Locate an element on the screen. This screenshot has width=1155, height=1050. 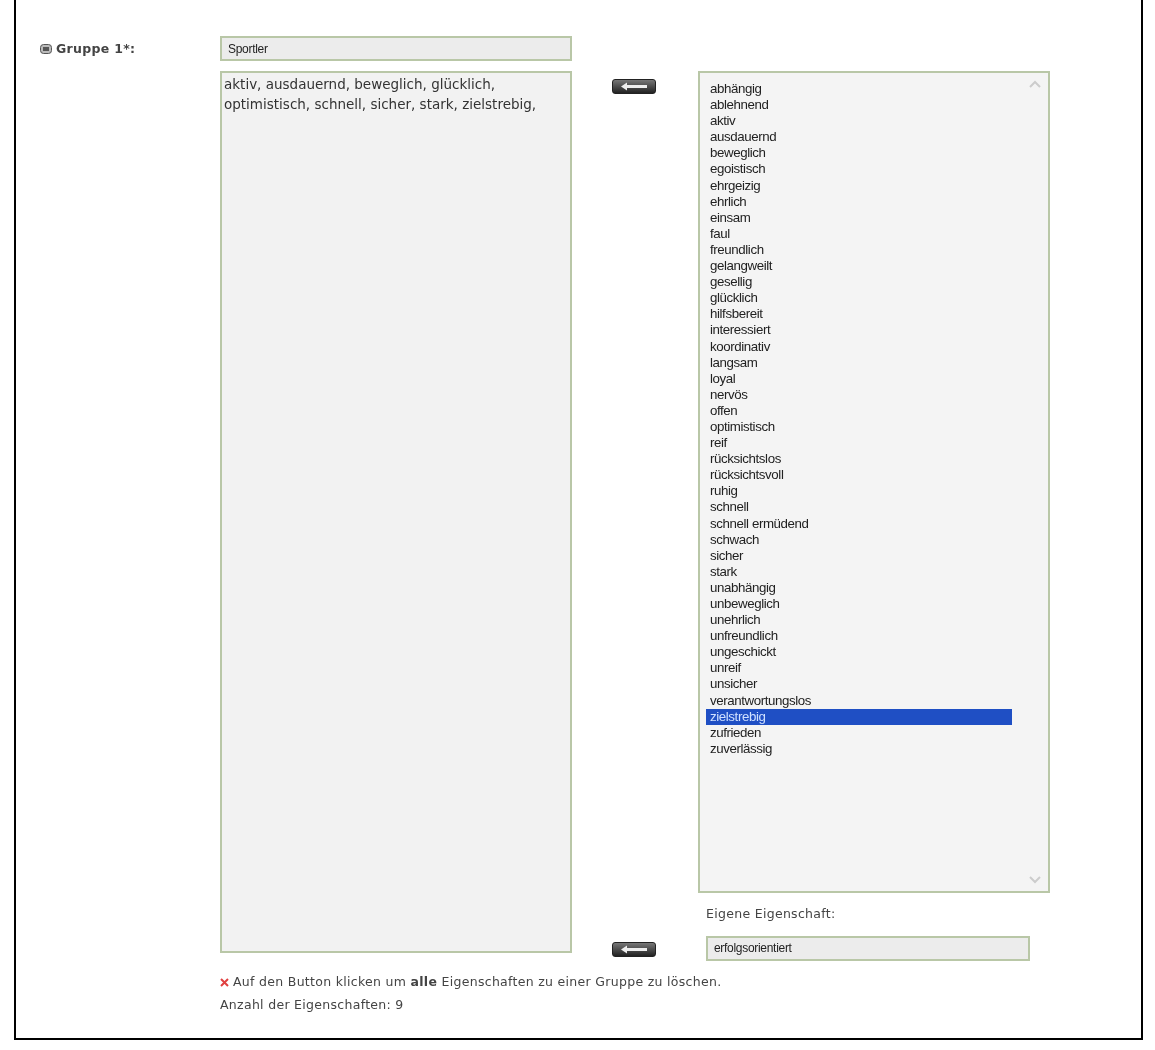
trait-option: langsam is located at coordinates (859, 362).